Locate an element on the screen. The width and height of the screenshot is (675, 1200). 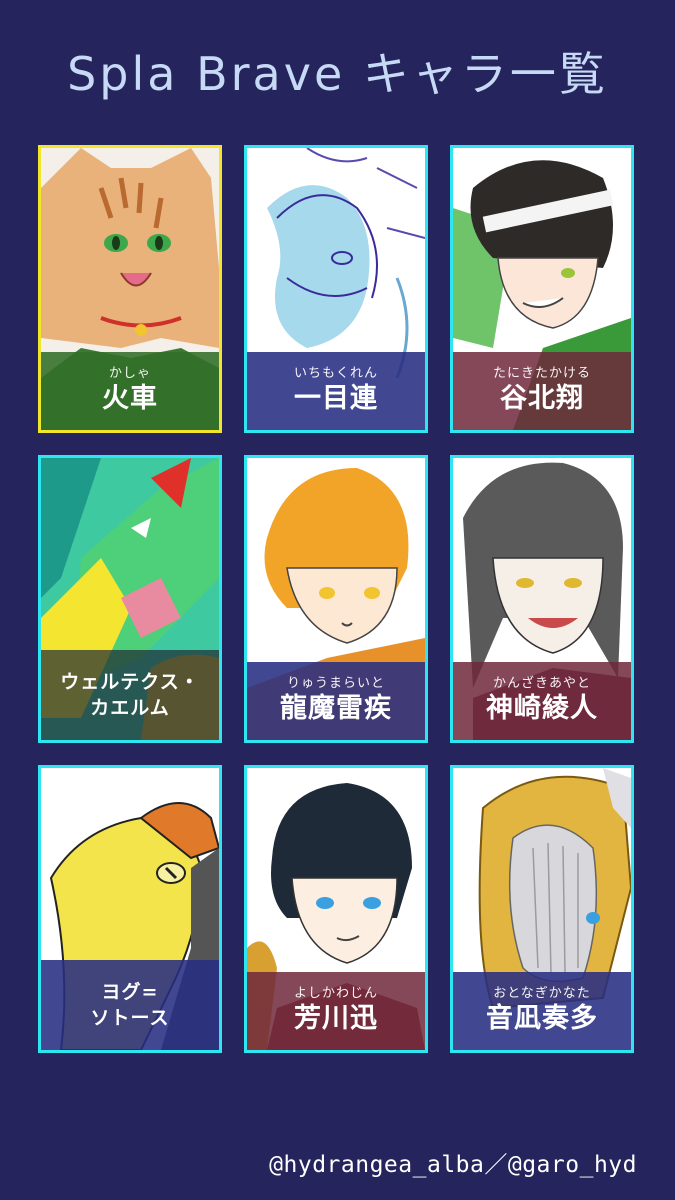
character-card-vertex-caelum: ウェルテクス・ カエルム is located at coordinates (130, 599).